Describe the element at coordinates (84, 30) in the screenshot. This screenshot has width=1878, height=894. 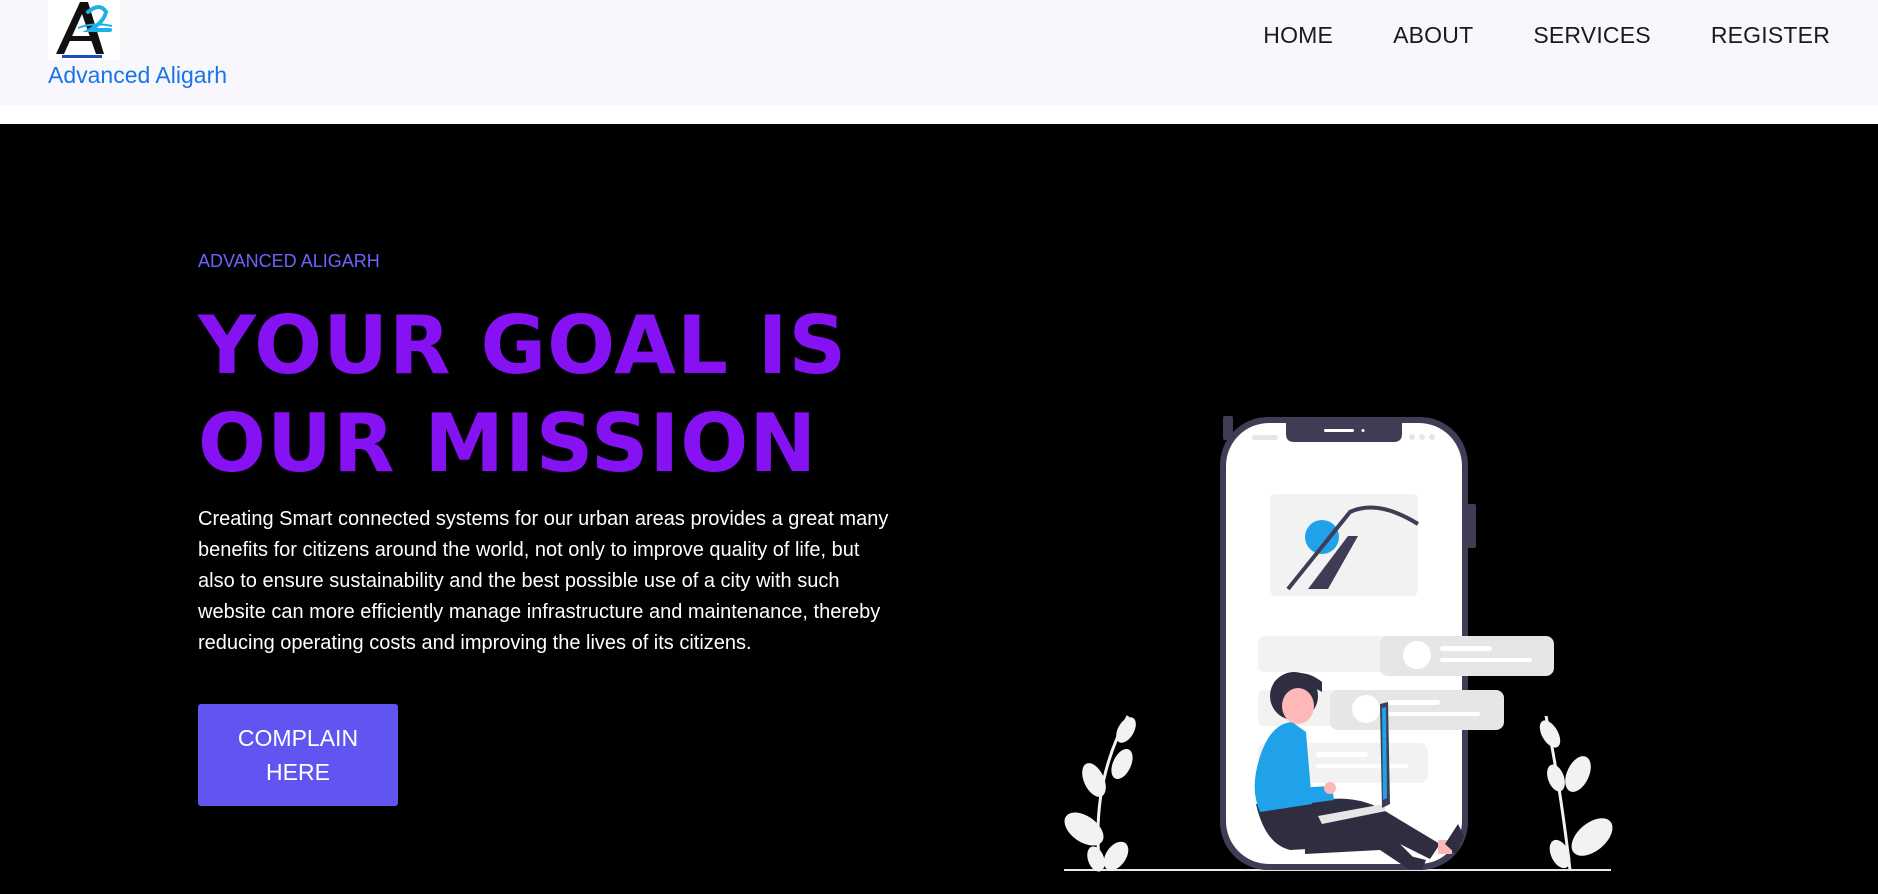
I see `brand-logo-icon` at that location.